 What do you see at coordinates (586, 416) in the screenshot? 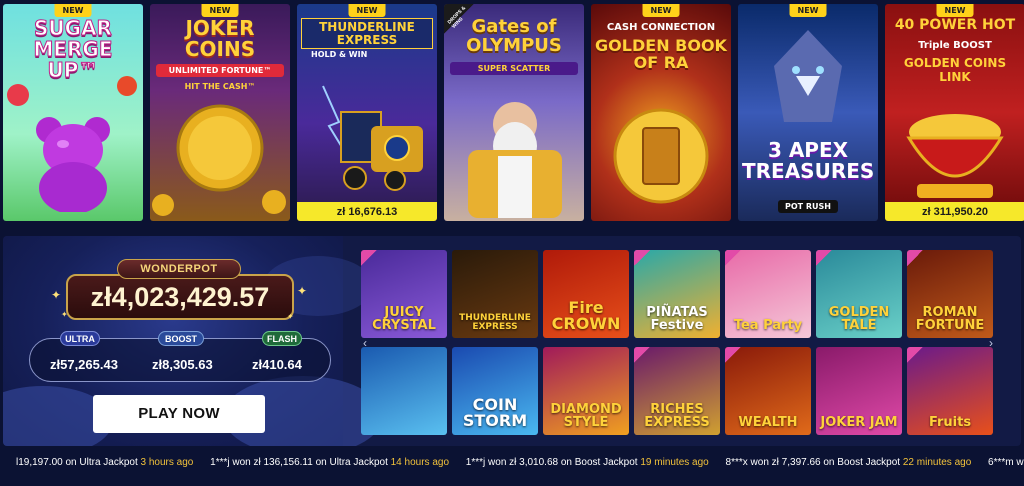
I see `game-title: DIAMOND STYLE` at bounding box center [586, 416].